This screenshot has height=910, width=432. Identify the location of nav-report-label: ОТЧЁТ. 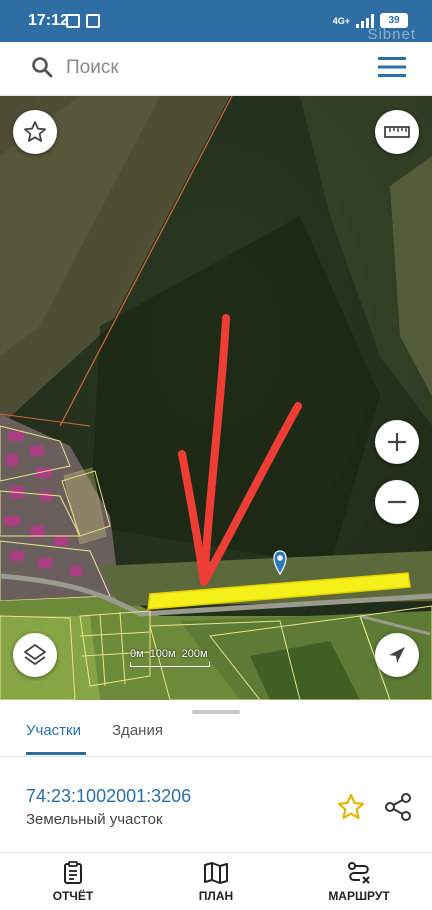
(73, 896).